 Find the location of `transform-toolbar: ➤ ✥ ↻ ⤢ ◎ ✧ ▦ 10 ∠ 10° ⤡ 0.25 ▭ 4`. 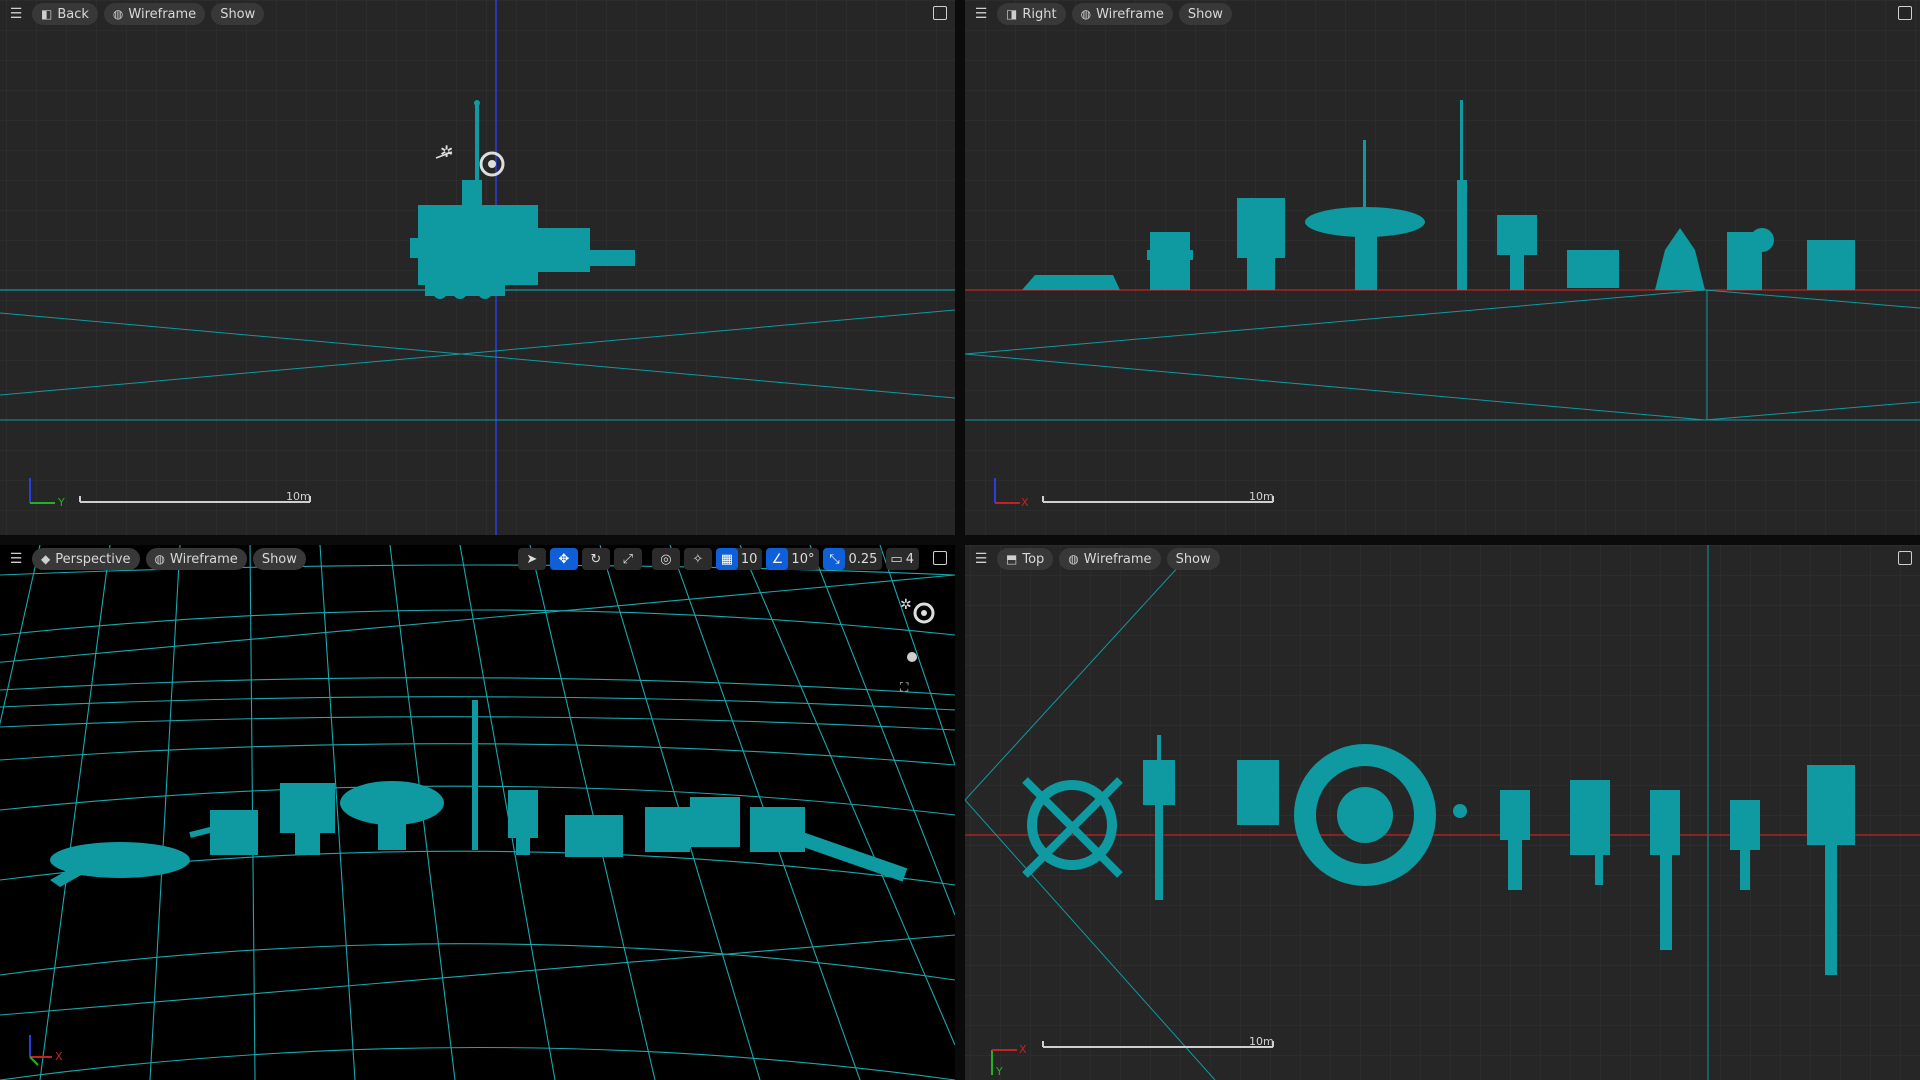

transform-toolbar: ➤ ✥ ↻ ⤢ ◎ ✧ ▦ 10 ∠ 10° ⤡ 0.25 ▭ 4 is located at coordinates (718, 559).